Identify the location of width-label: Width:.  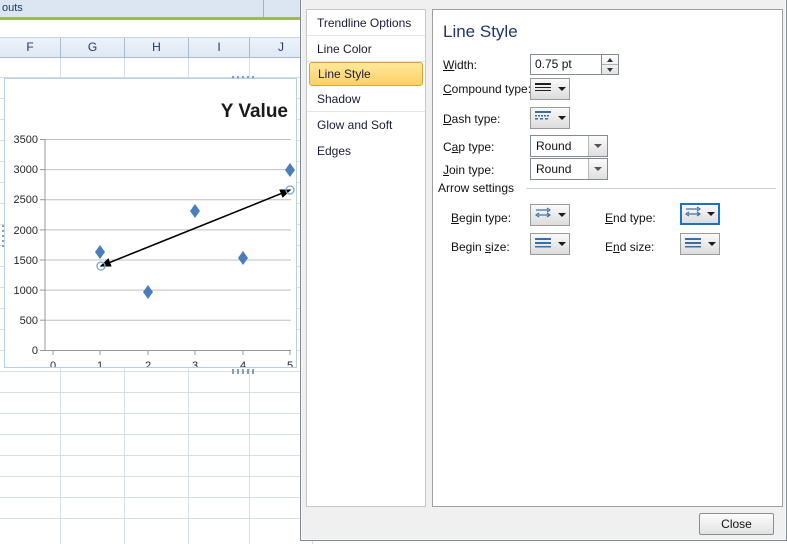
(460, 65).